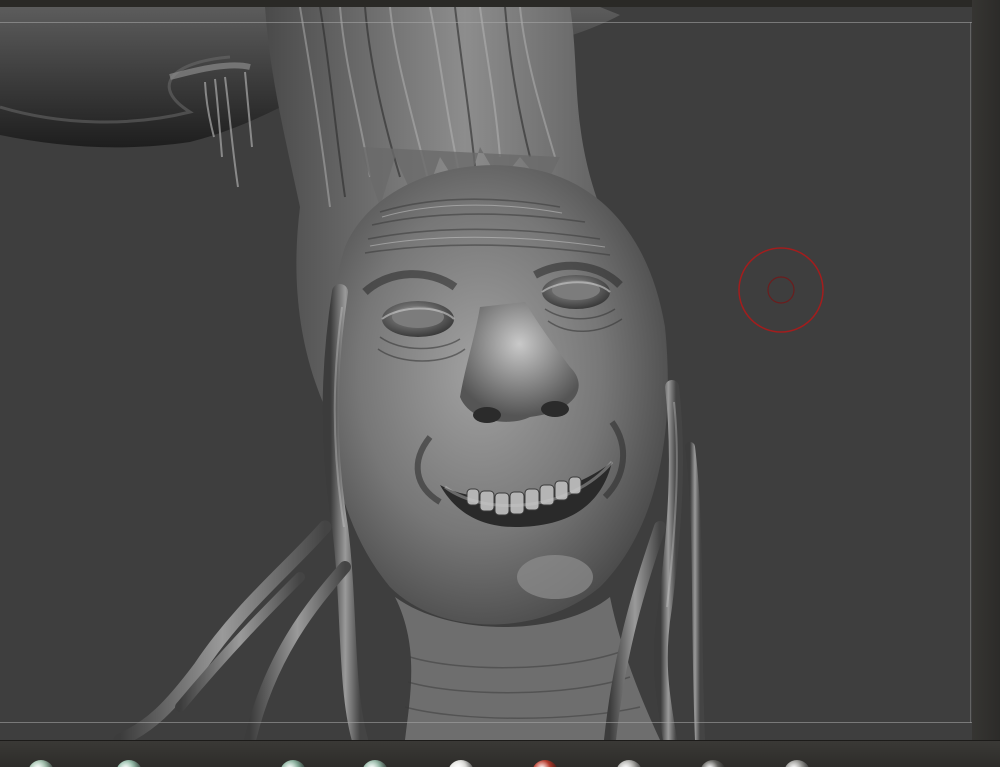 Image resolution: width=1000 pixels, height=767 pixels. I want to click on brush-outer-ring, so click(781, 290).